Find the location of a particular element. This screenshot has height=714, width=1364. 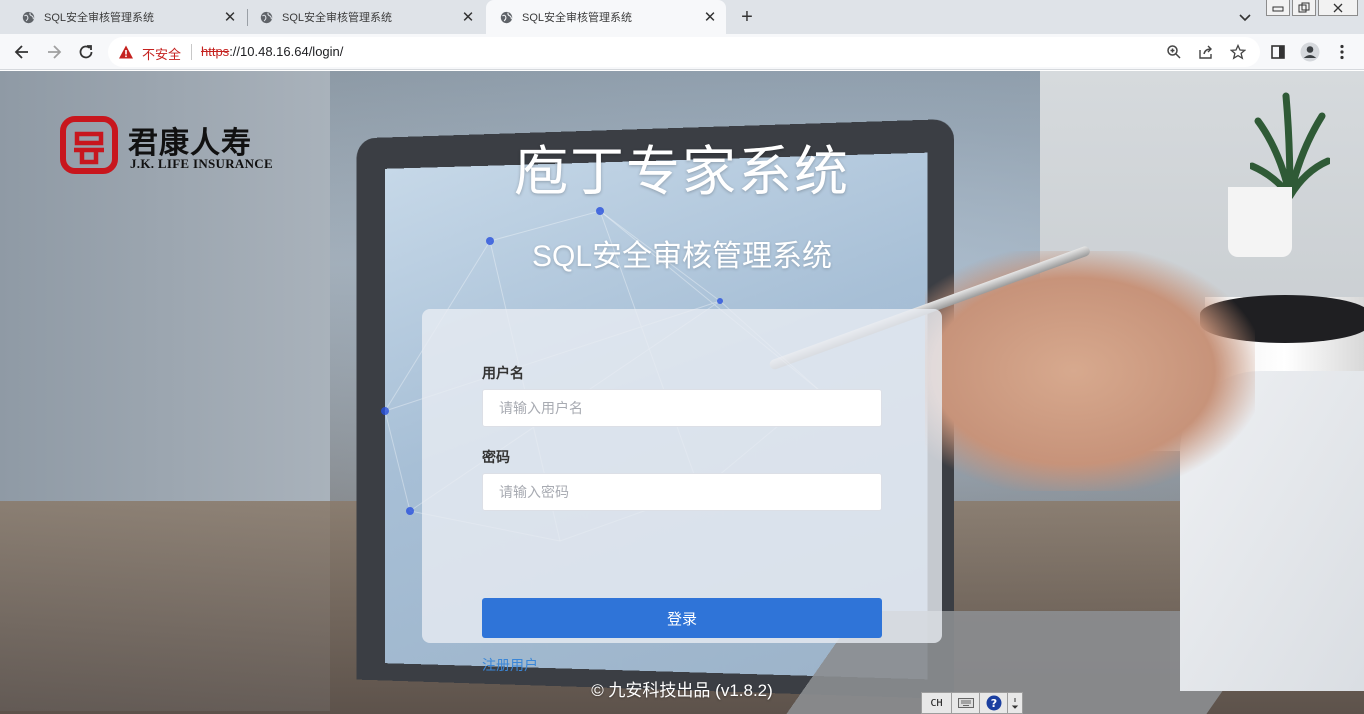

url-text: https://10.48.16.64/login/ is located at coordinates (272, 51).